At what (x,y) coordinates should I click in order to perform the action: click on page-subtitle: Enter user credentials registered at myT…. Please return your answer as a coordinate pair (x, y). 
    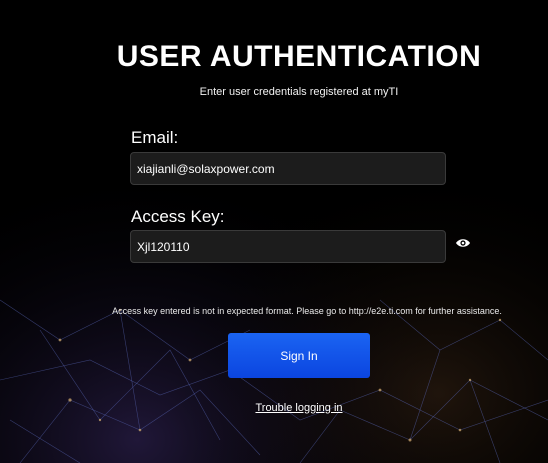
    Looking at the image, I should click on (299, 92).